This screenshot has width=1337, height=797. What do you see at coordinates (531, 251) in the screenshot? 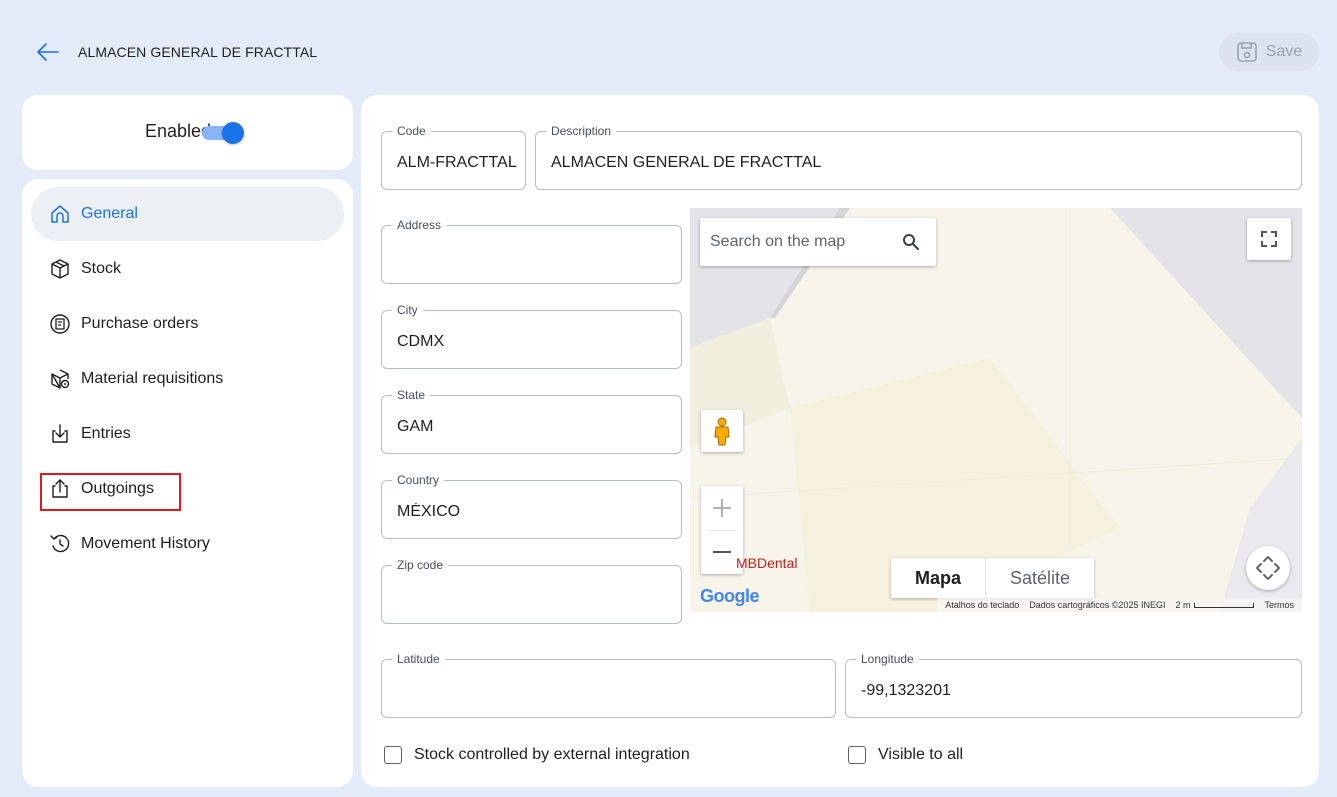
I see `address-field: Address` at bounding box center [531, 251].